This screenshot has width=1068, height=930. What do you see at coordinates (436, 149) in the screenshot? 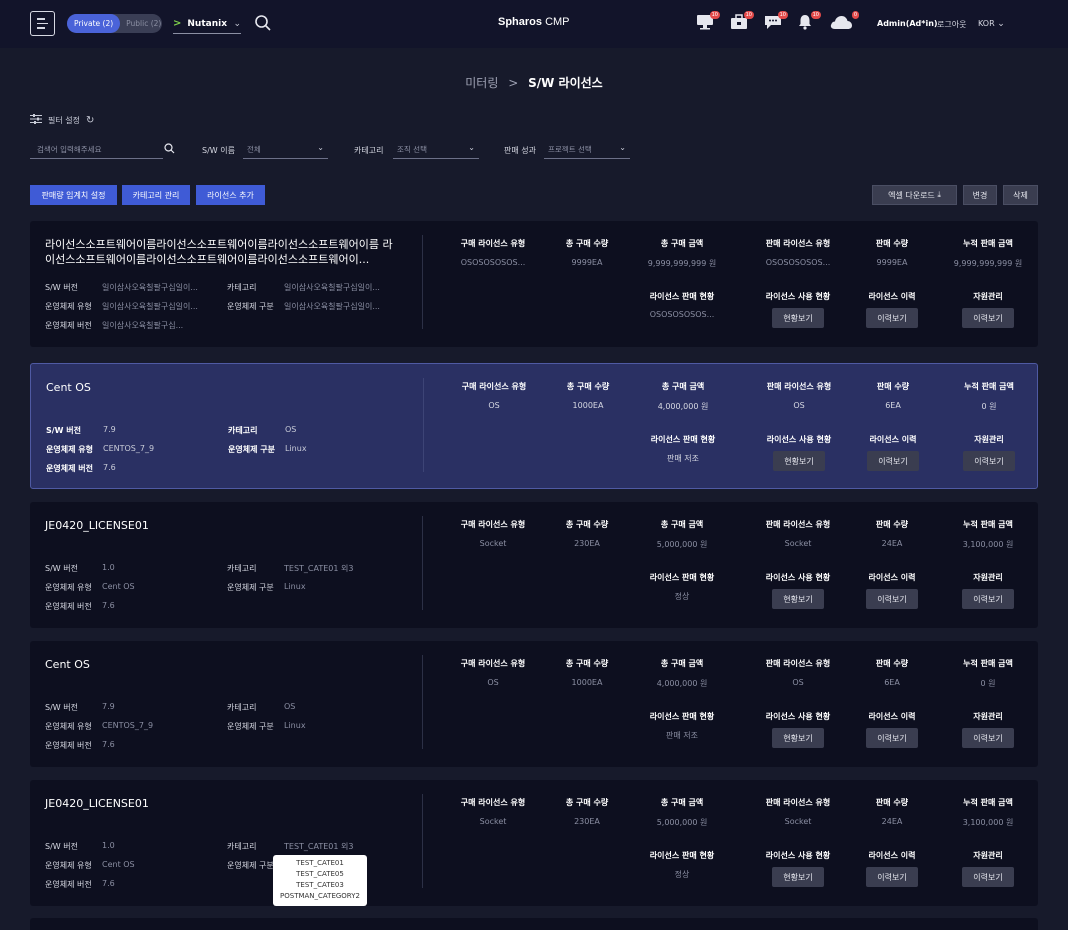
I see `category-select: 조직 선택 ⌄` at bounding box center [436, 149].